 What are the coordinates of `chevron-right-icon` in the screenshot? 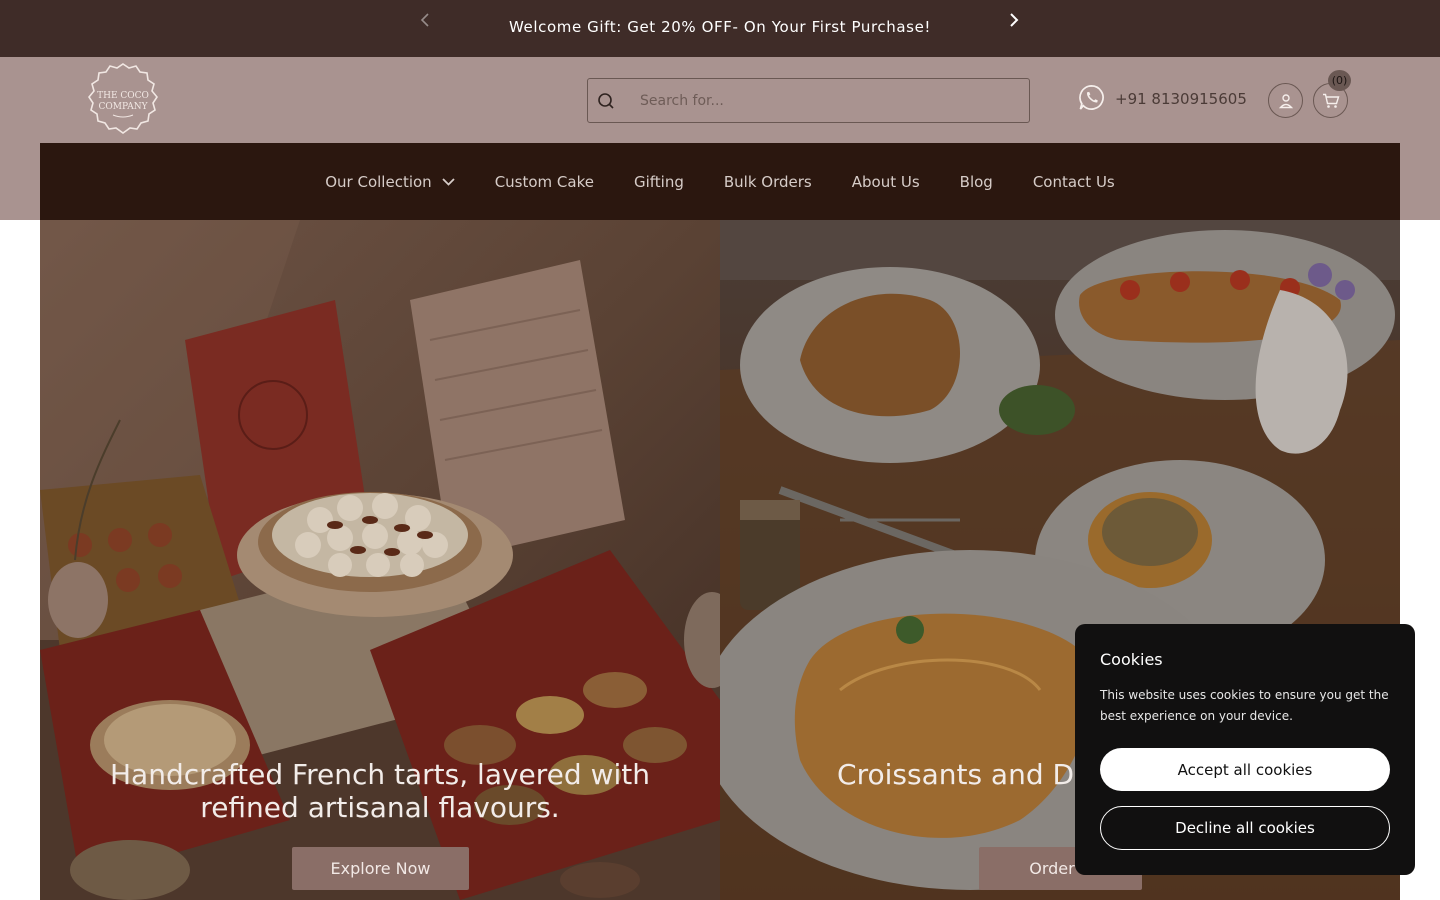 It's located at (1014, 20).